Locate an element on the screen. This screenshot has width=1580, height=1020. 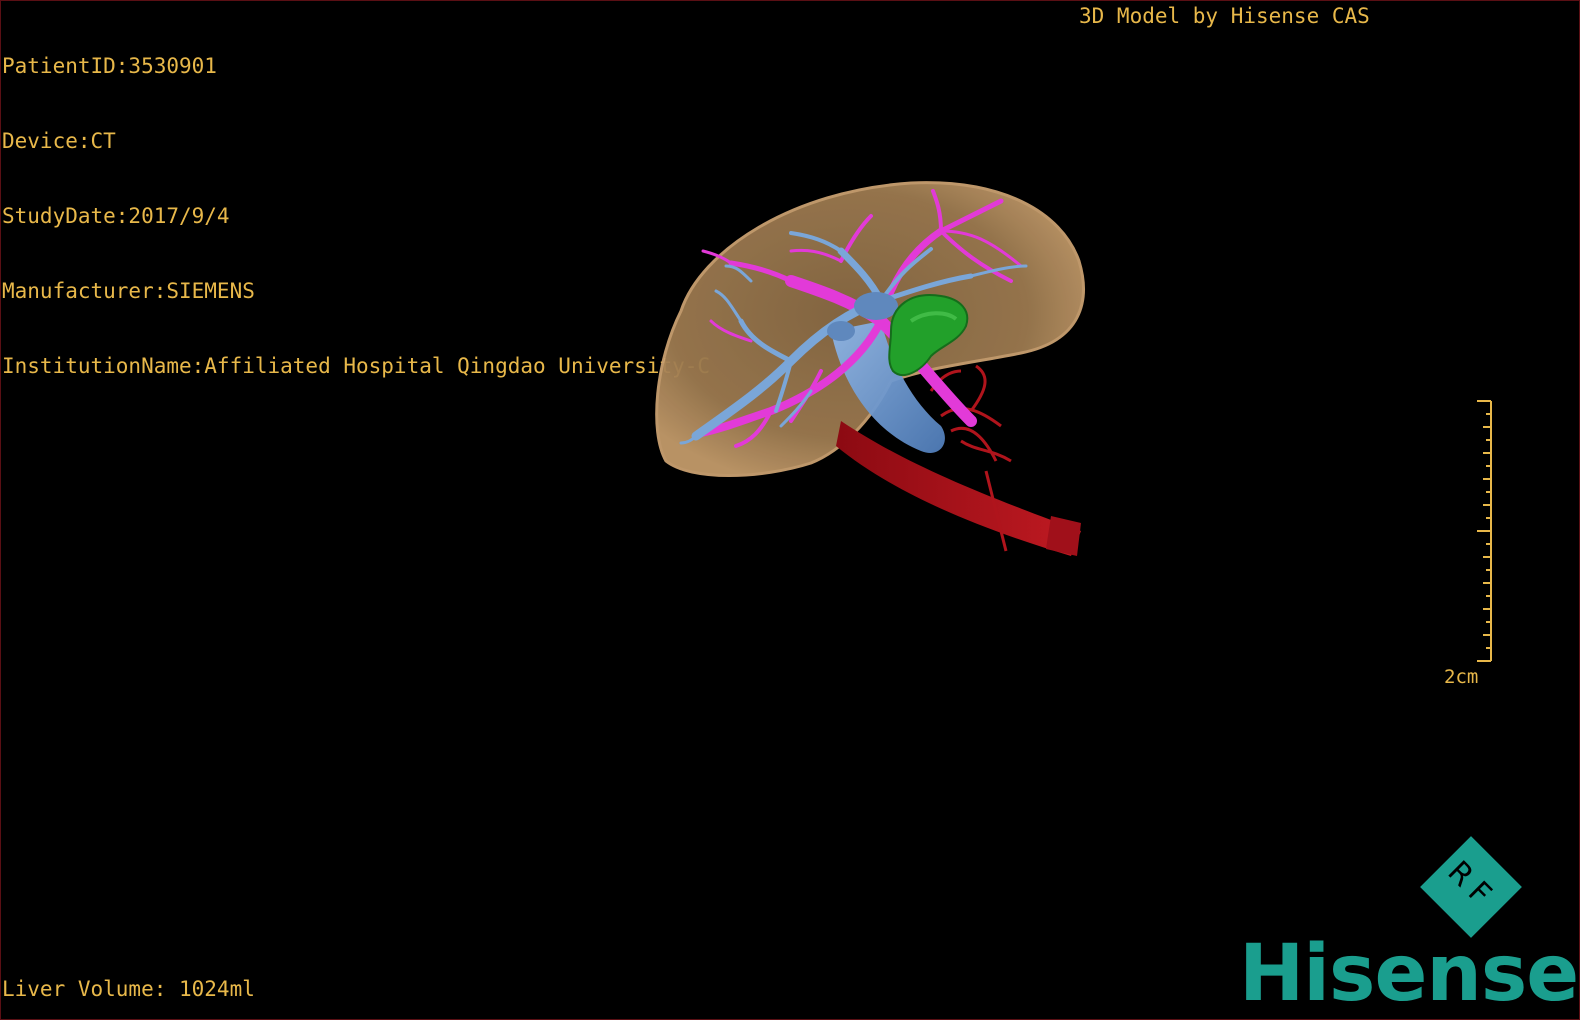
liver-volume-readout: Liver Volume: 1024ml is located at coordinates (128, 989).